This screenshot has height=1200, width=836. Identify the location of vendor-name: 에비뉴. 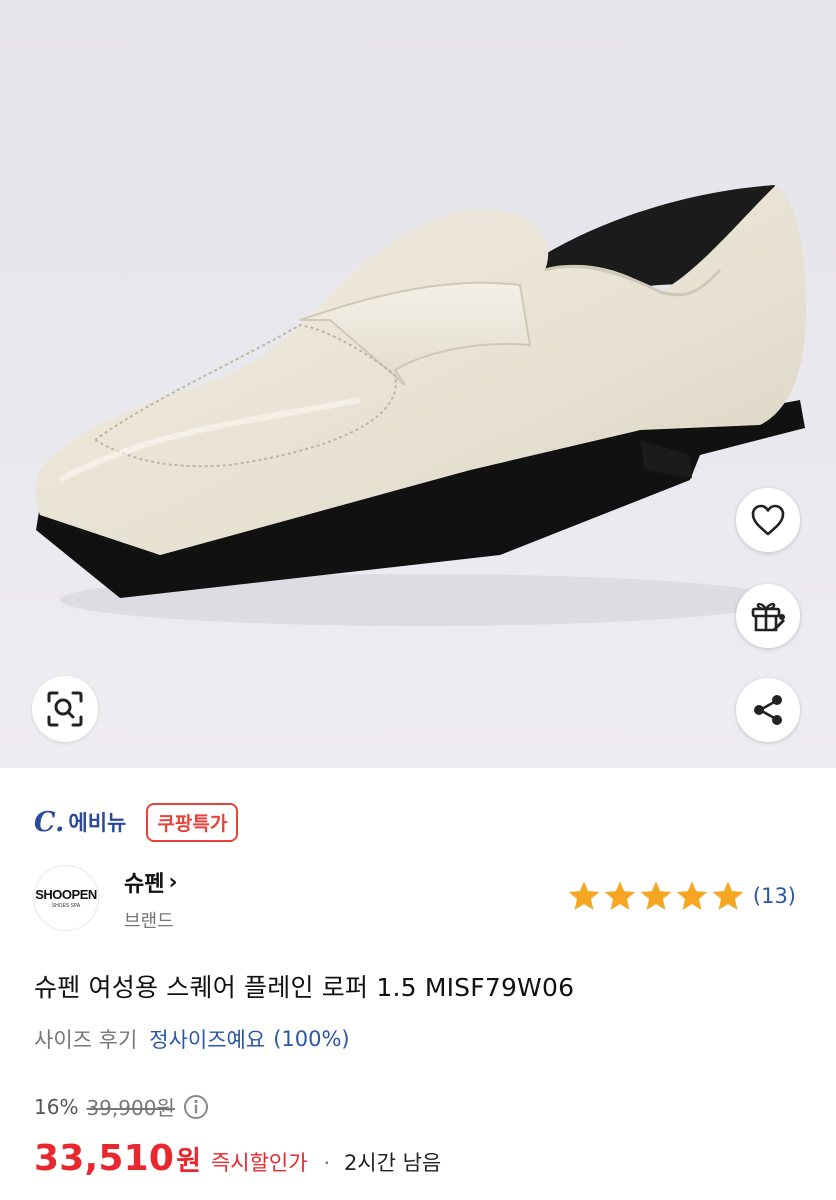
(97, 822).